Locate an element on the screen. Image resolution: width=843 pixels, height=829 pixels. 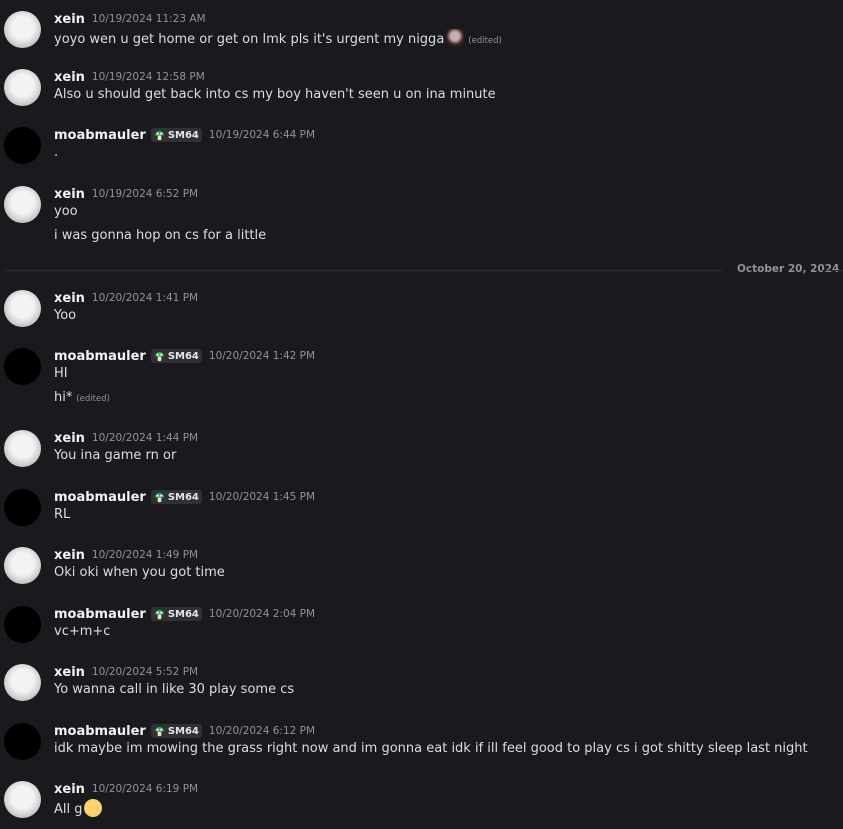
message-header: xein 10/20/2024 5:52 PM is located at coordinates (126, 672).